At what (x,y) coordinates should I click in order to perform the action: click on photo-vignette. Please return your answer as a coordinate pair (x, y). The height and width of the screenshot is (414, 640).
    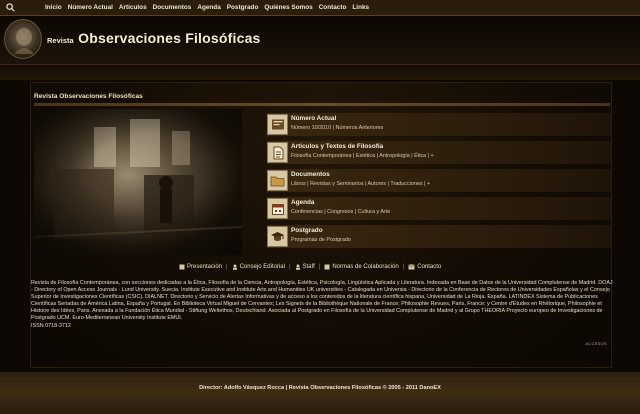
    Looking at the image, I should click on (138, 182).